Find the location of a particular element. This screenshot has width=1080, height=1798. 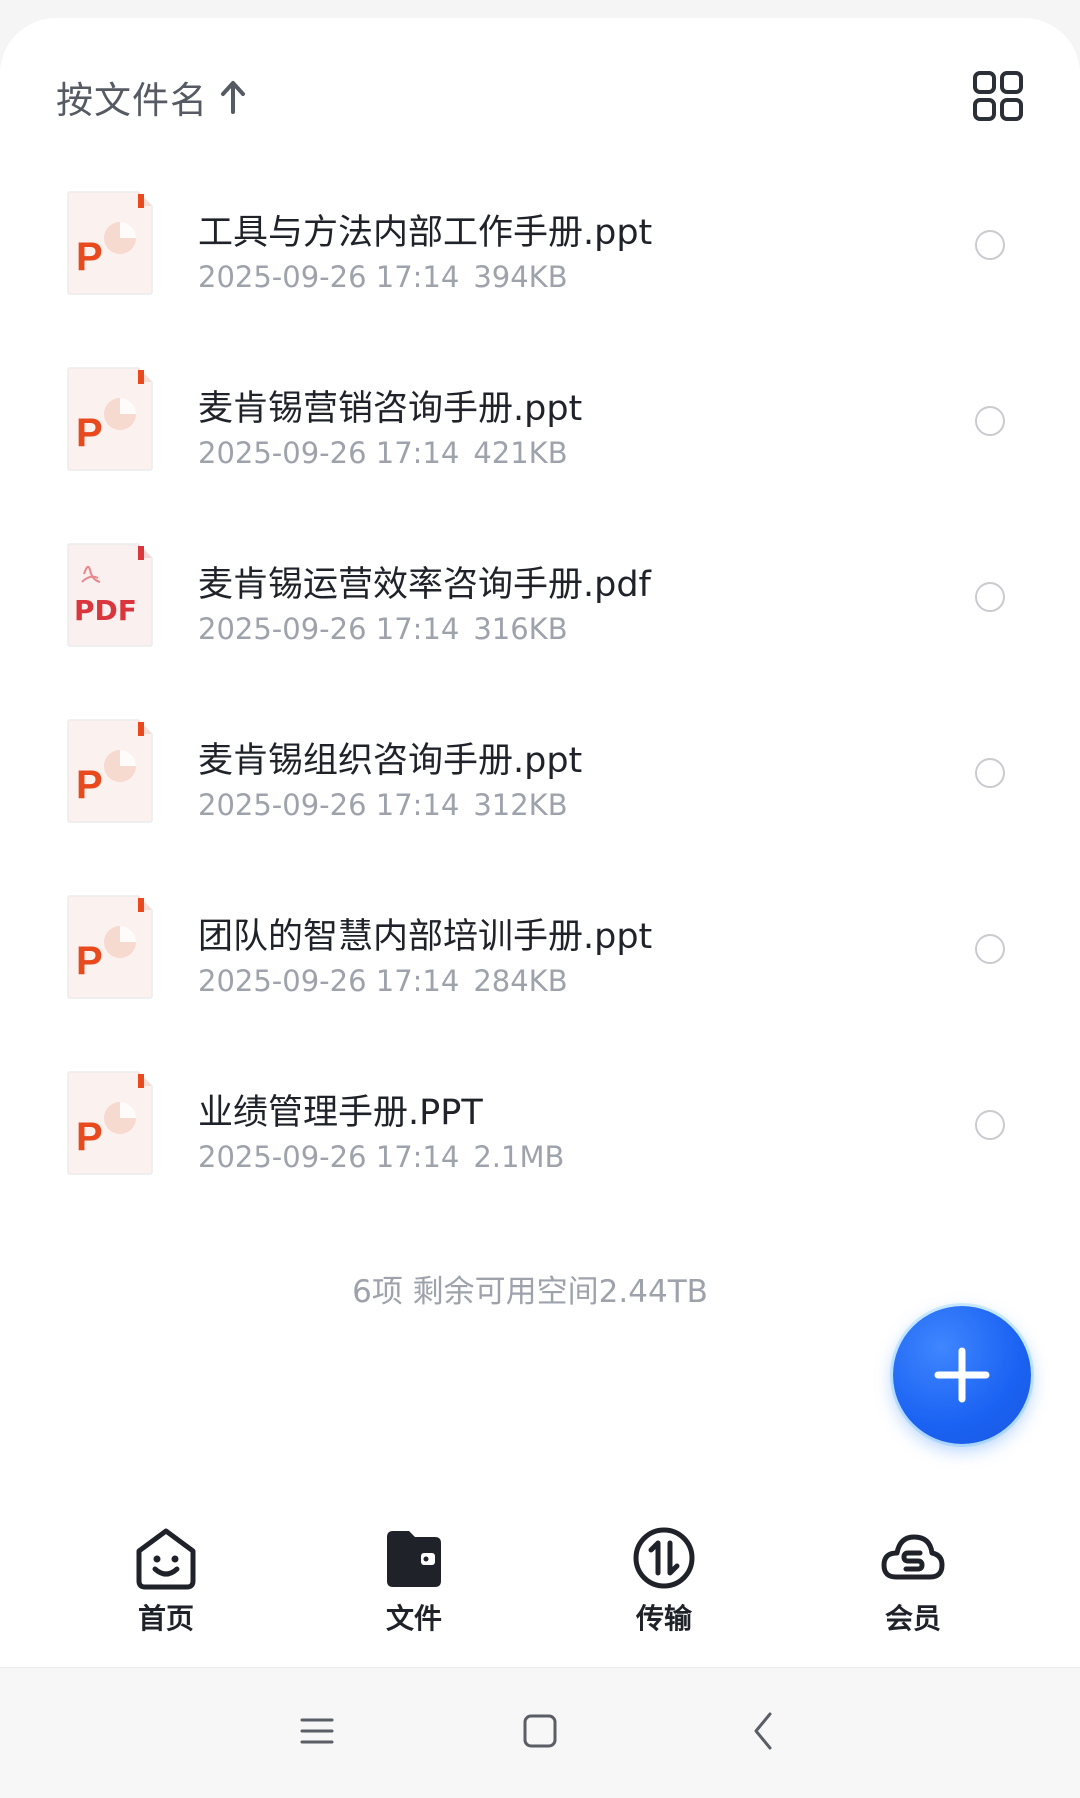

file-meta: 2025-09-26 17:14 316KB is located at coordinates (383, 629).